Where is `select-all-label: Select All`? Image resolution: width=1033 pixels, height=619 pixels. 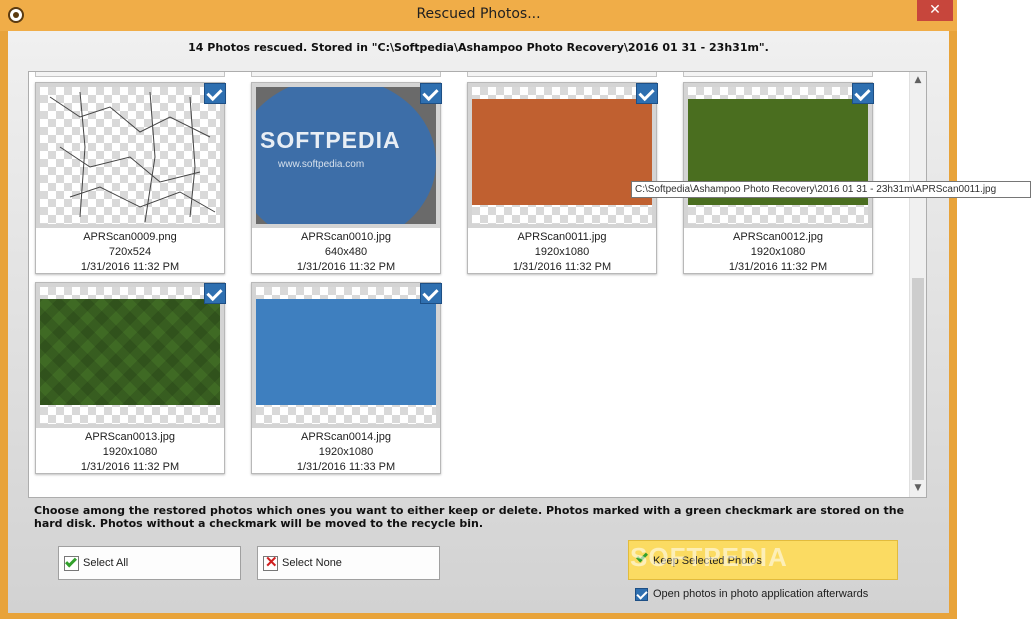
select-all-label: Select All is located at coordinates (106, 563).